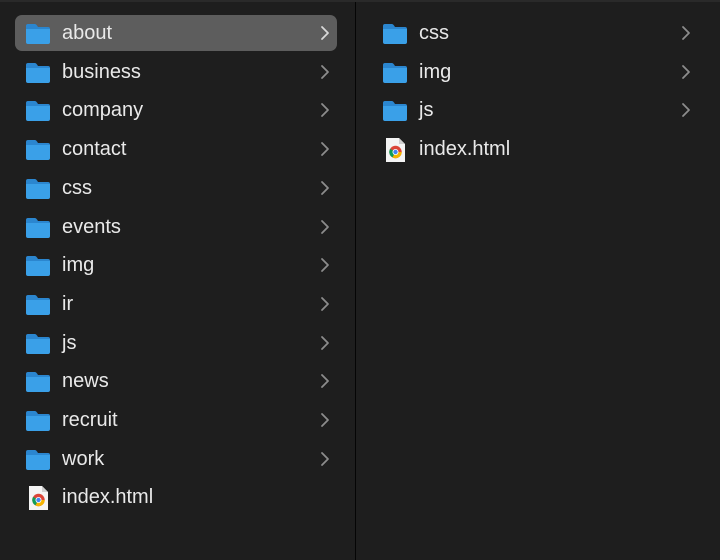  I want to click on column1-item-label: js, so click(69, 343).